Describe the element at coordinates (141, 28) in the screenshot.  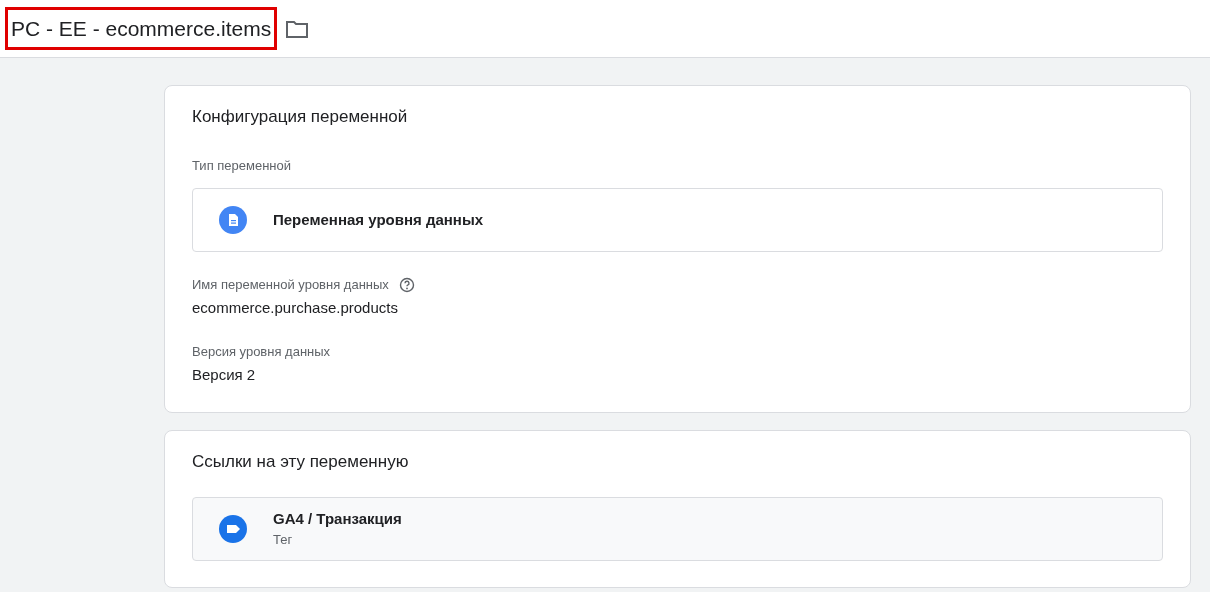
I see `page-title: PC - EE - ecommerce.items` at that location.